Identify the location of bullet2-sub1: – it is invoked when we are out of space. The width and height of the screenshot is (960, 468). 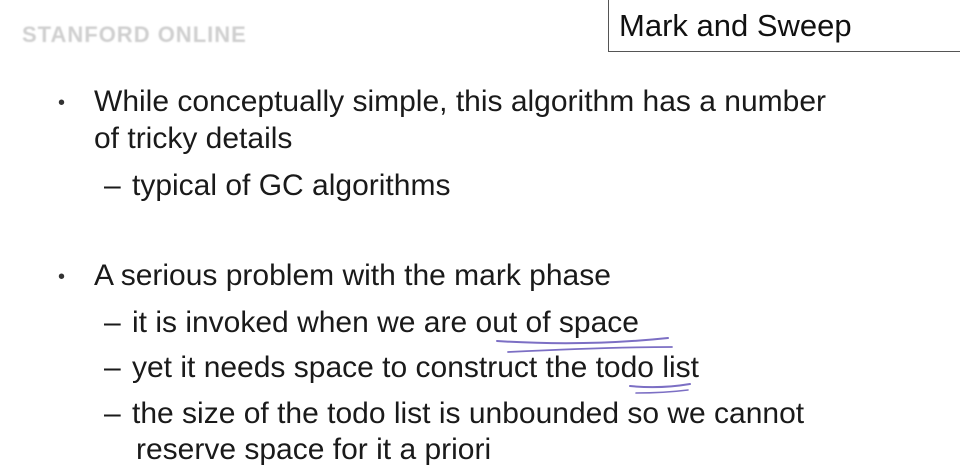
(371, 323).